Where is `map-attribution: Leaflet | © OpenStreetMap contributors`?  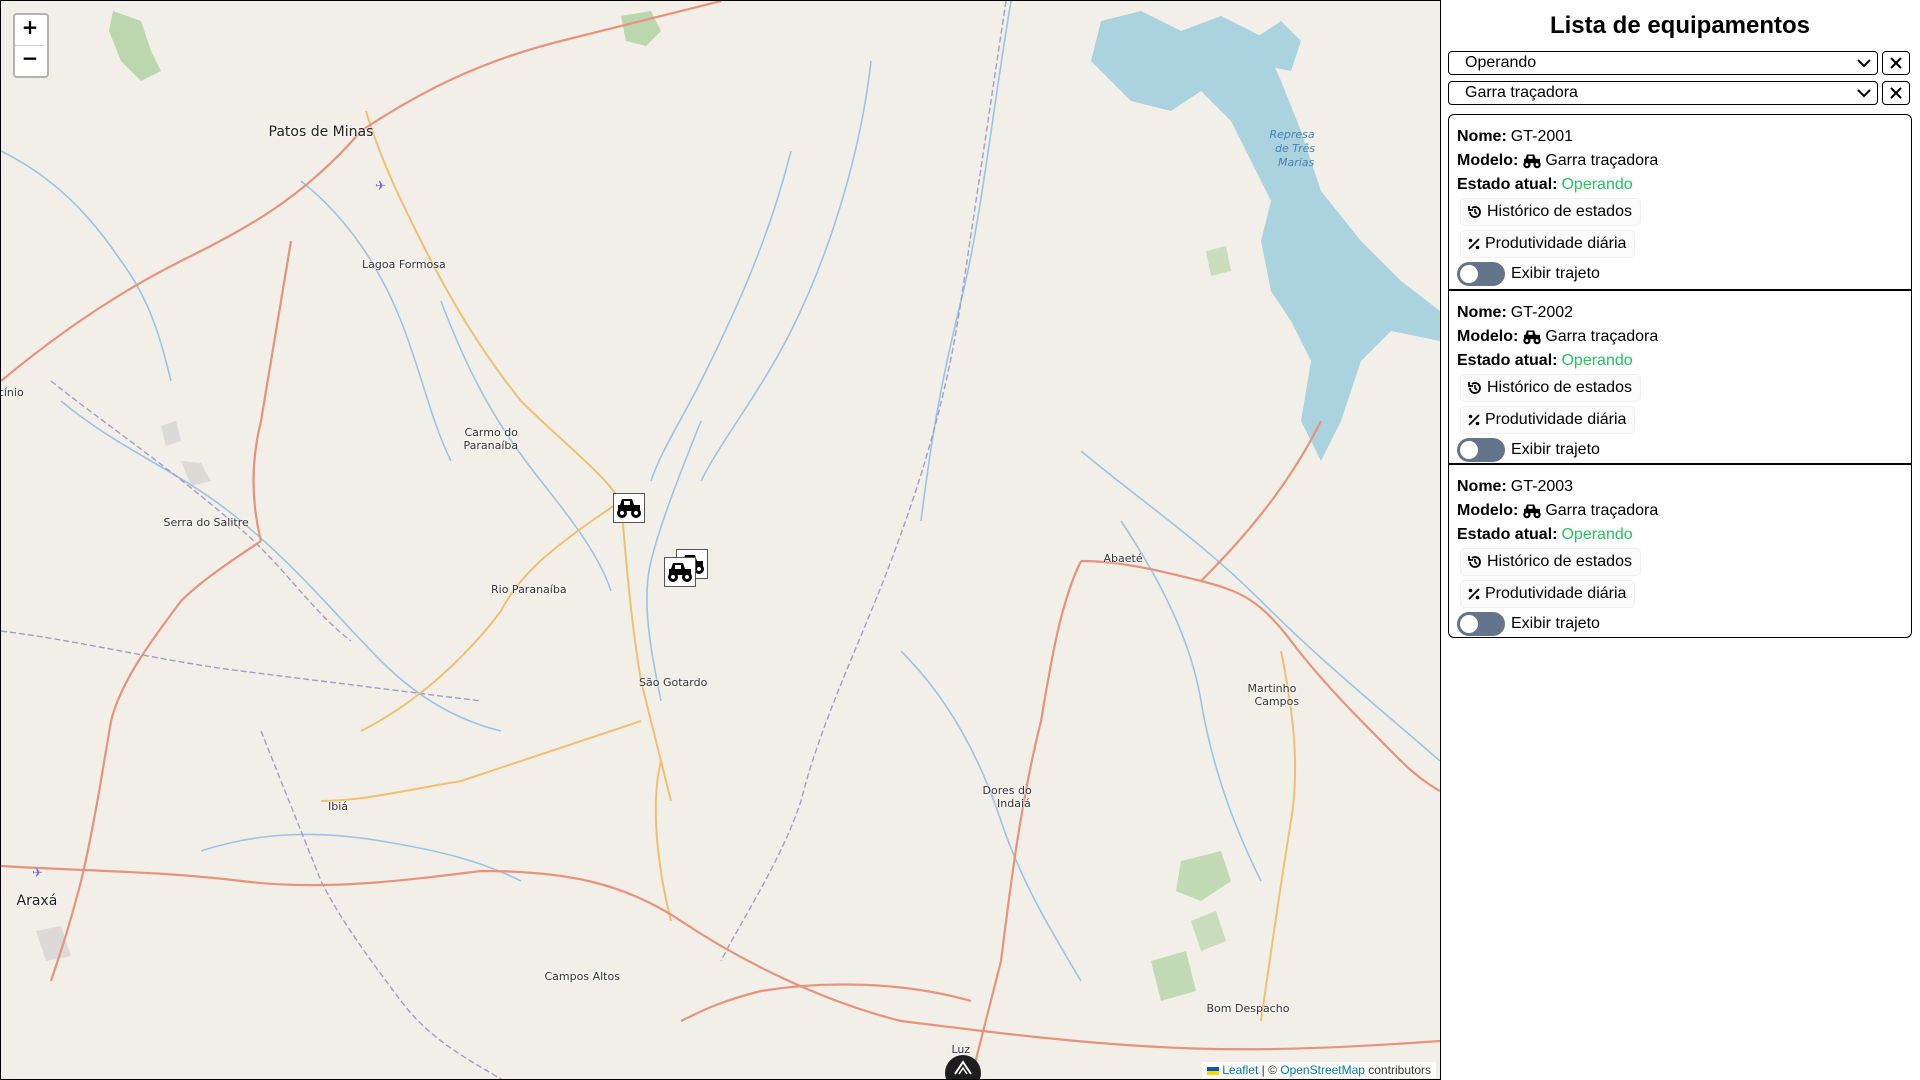 map-attribution: Leaflet | © OpenStreetMap contributors is located at coordinates (1319, 1070).